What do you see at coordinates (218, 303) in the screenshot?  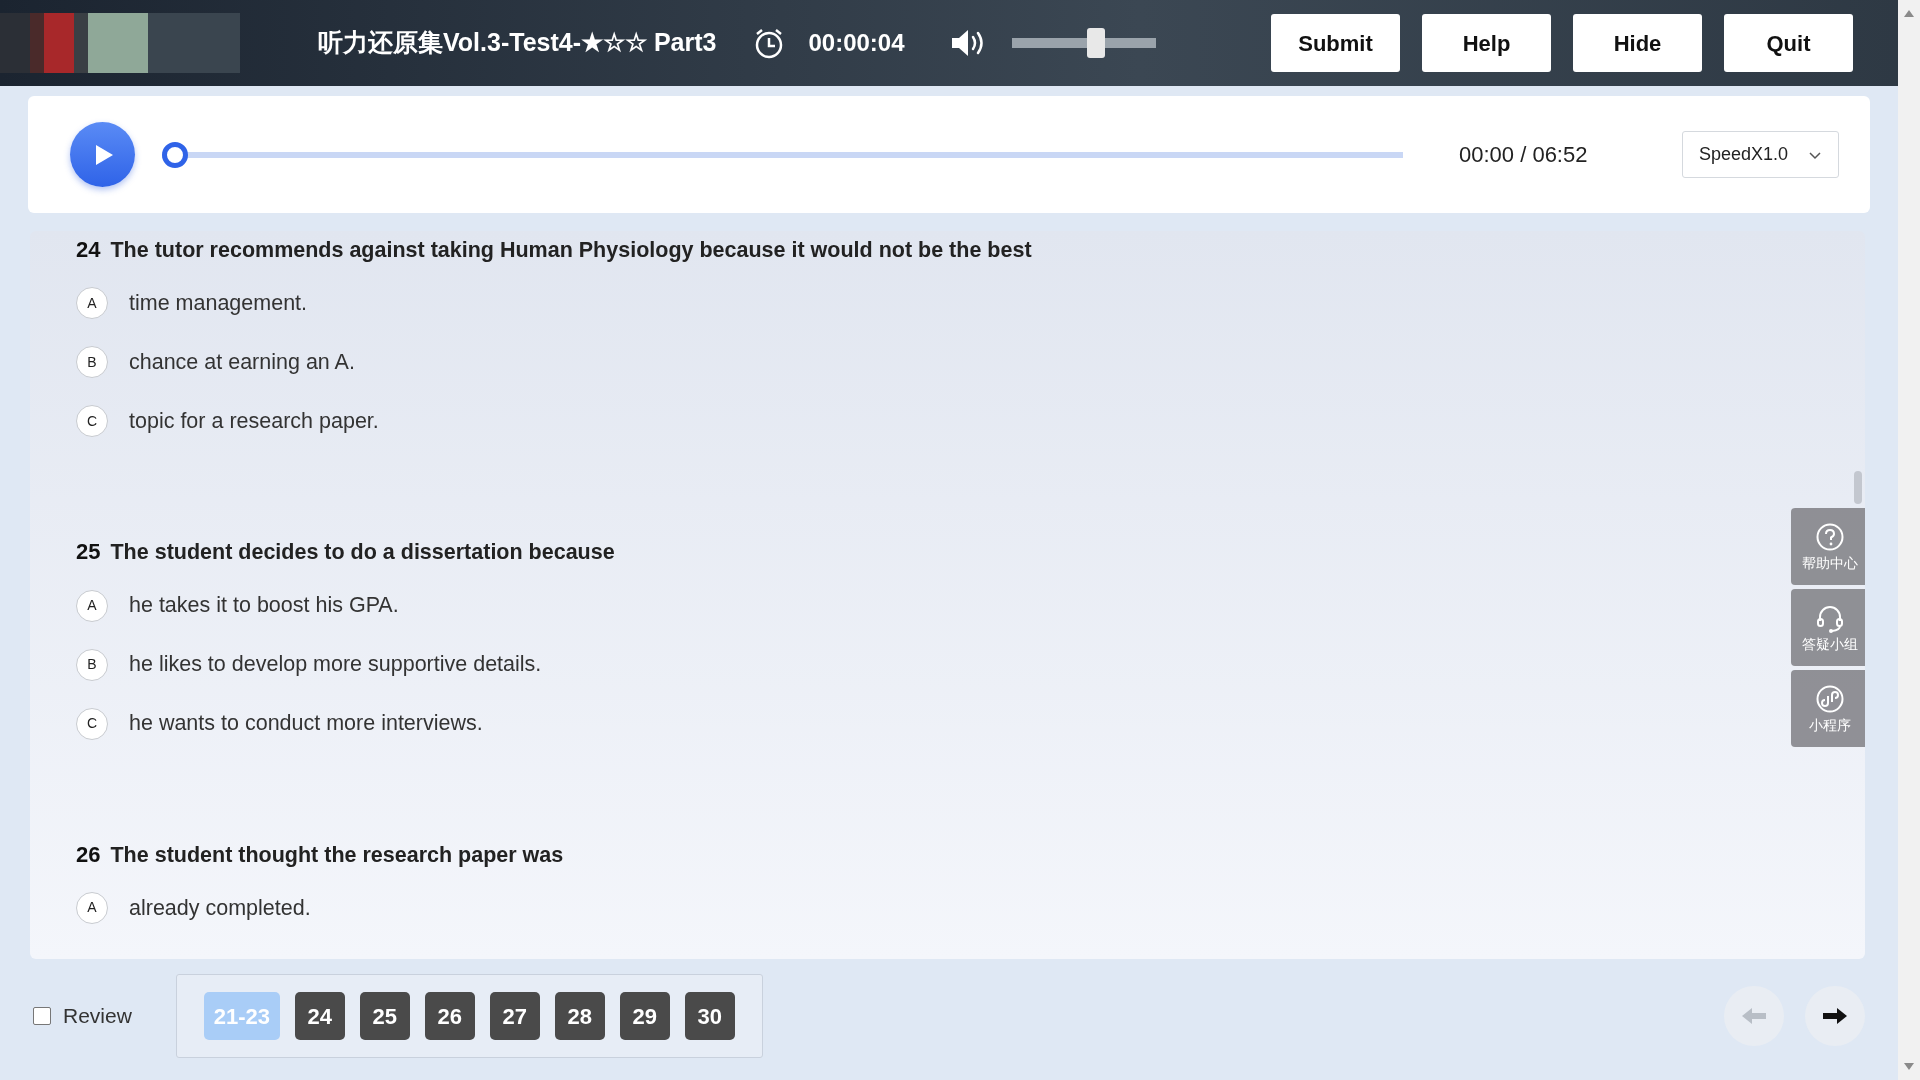 I see `option-text: time management.` at bounding box center [218, 303].